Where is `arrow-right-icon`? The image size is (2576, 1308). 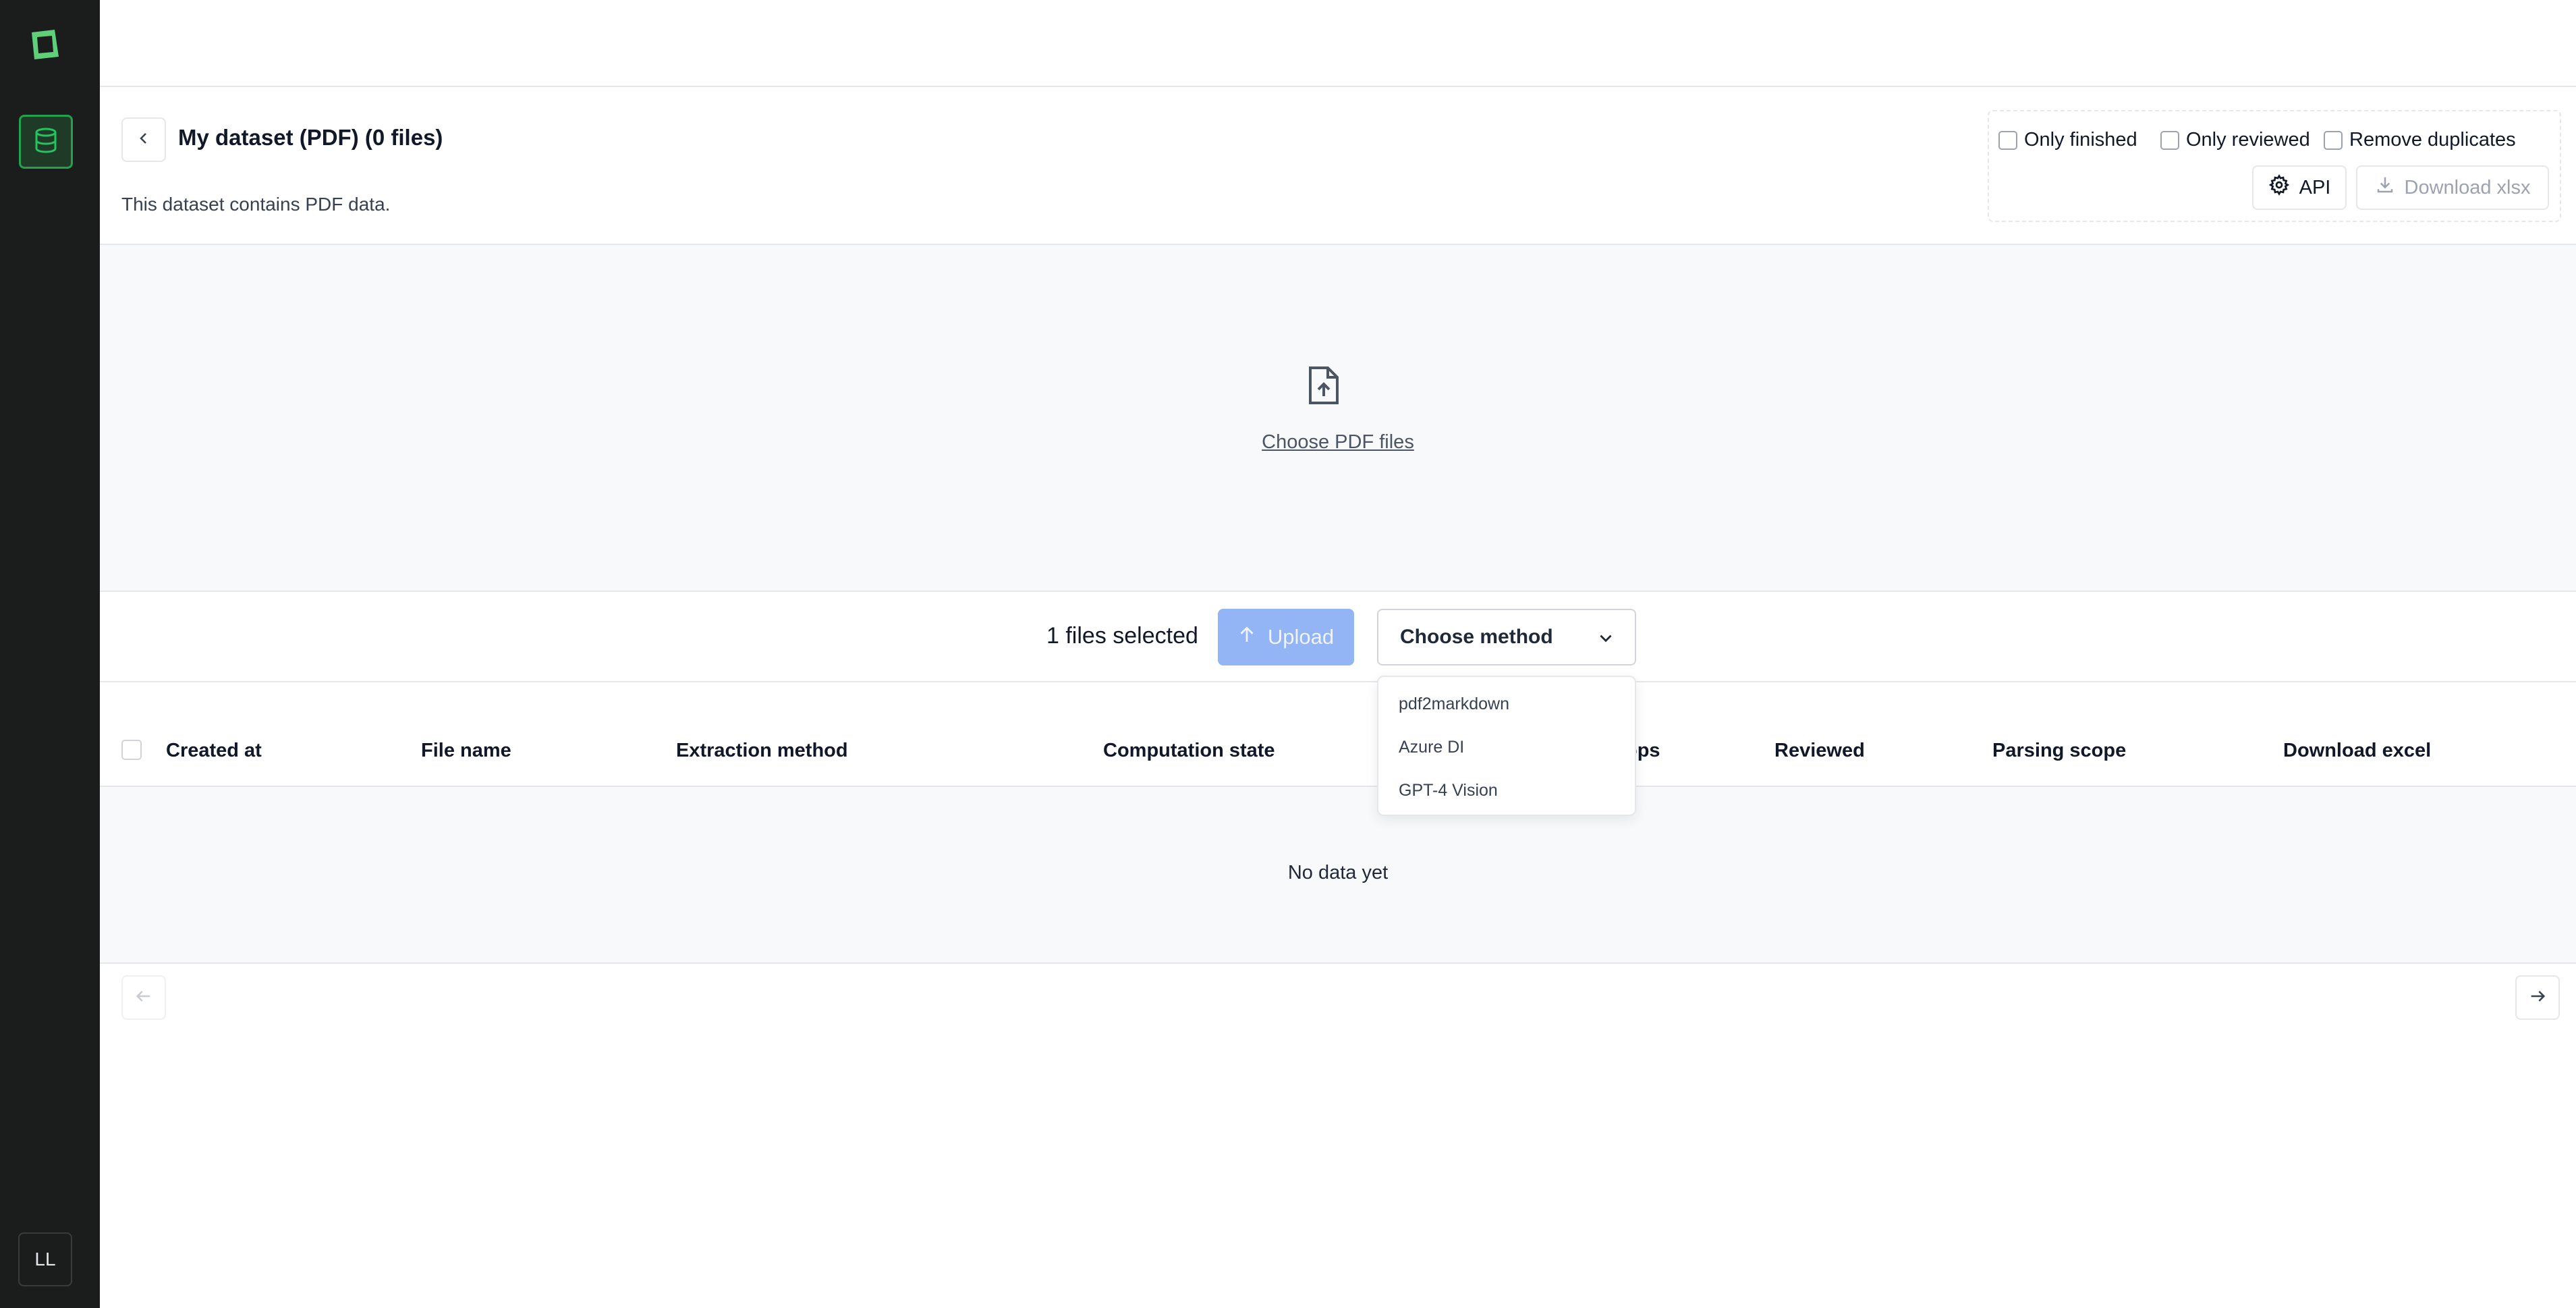
arrow-right-icon is located at coordinates (2537, 998).